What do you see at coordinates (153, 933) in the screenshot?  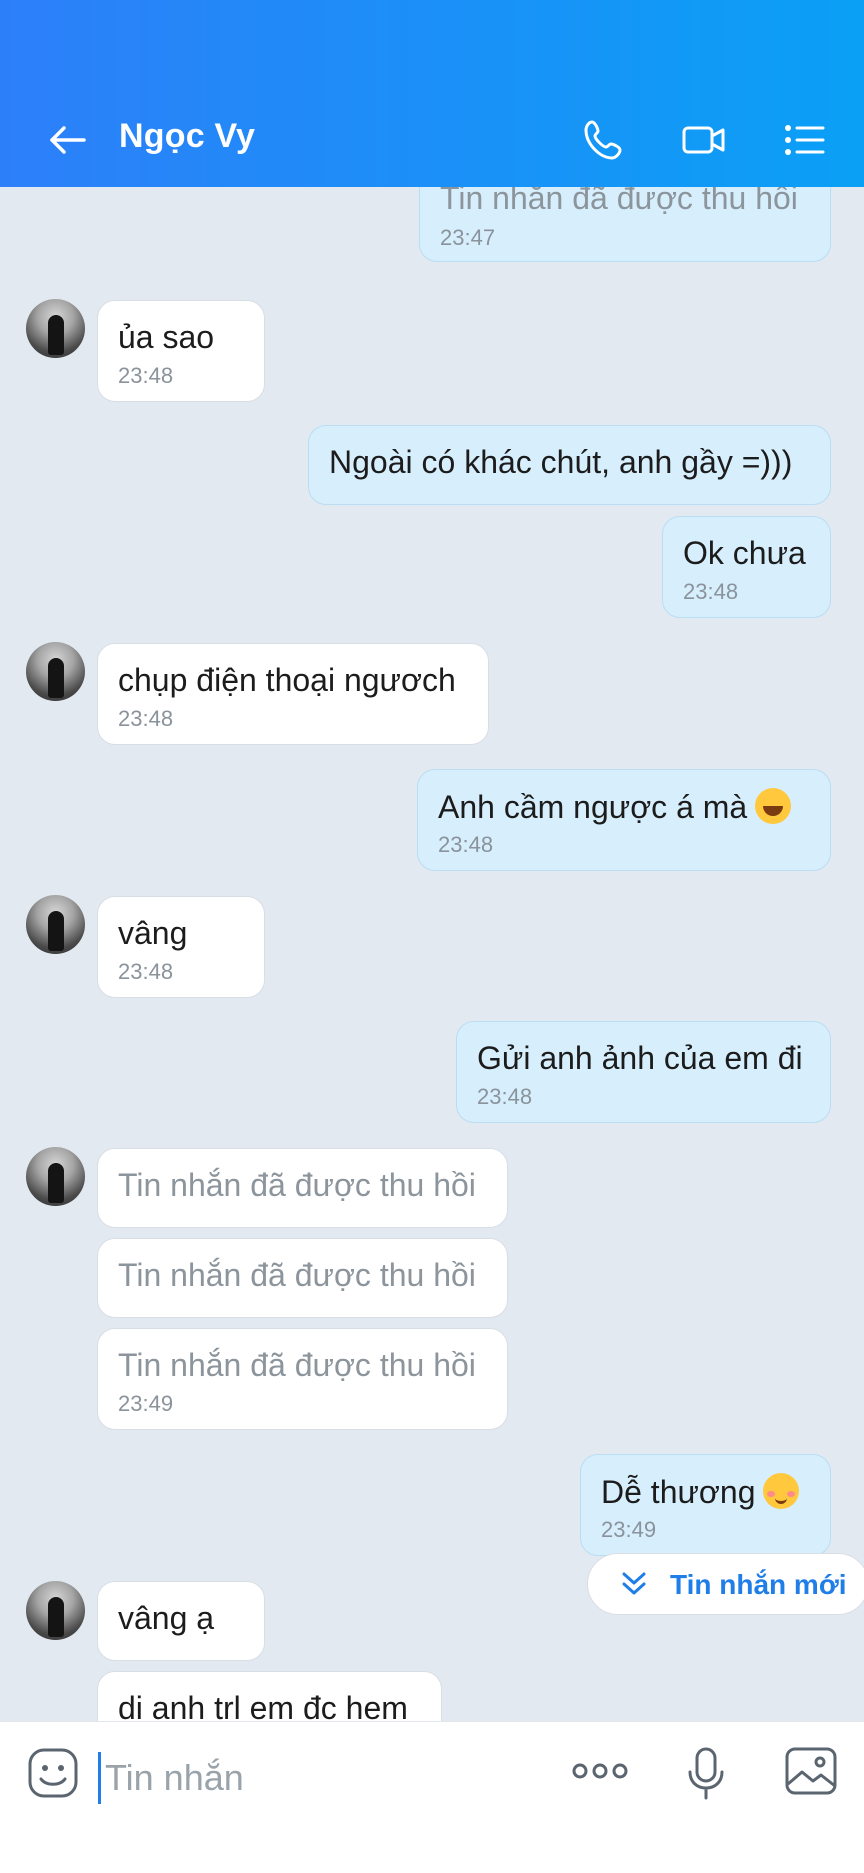 I see `message-text: vâng` at bounding box center [153, 933].